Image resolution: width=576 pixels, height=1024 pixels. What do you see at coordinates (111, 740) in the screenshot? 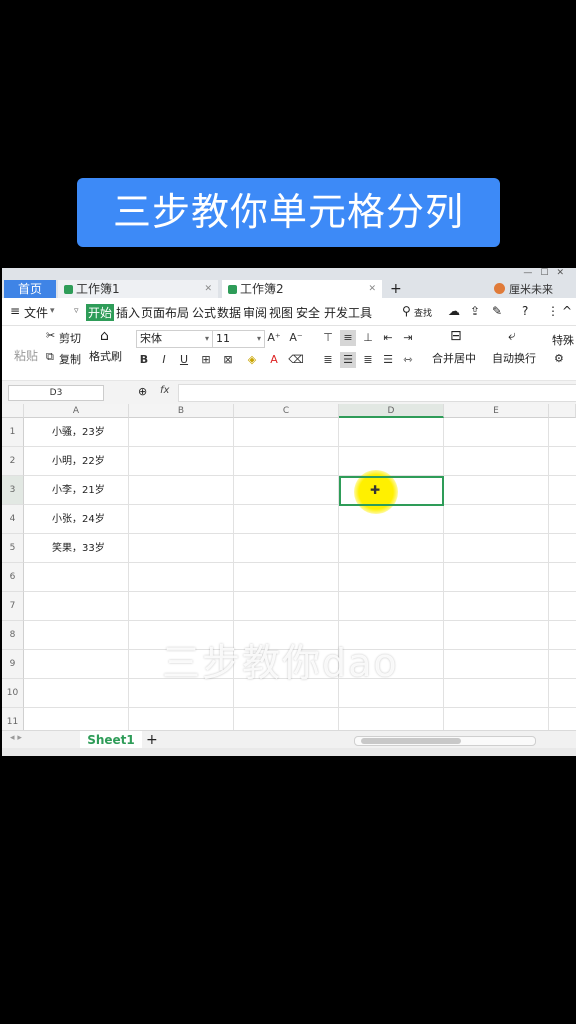
I see `sheet-tab-sheet1: Sheet1` at bounding box center [111, 740].